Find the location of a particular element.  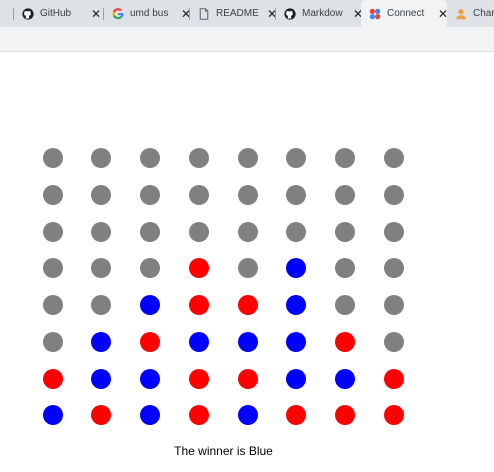

winner-status: The winner is Blue is located at coordinates (223, 451).